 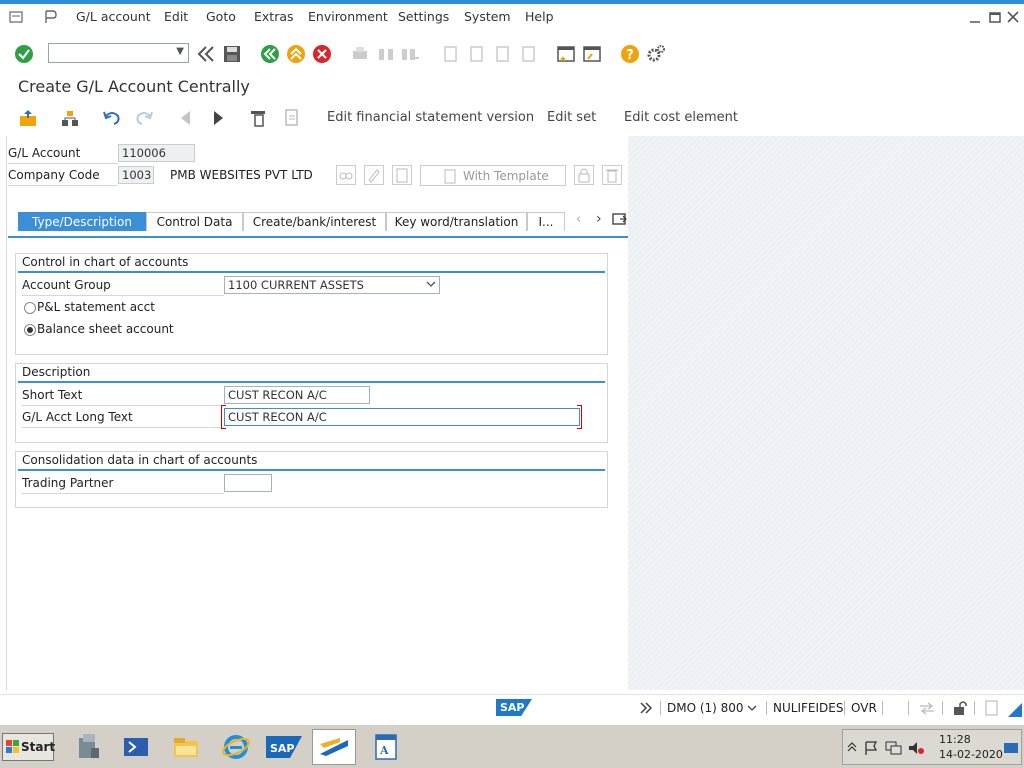 I want to click on edit-cost-element-button: Edit cost element, so click(x=681, y=117).